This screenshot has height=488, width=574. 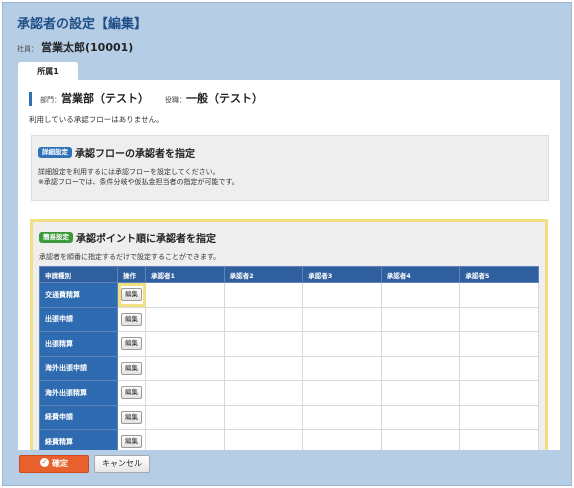 What do you see at coordinates (50, 100) in the screenshot?
I see `dept-label: 部門：` at bounding box center [50, 100].